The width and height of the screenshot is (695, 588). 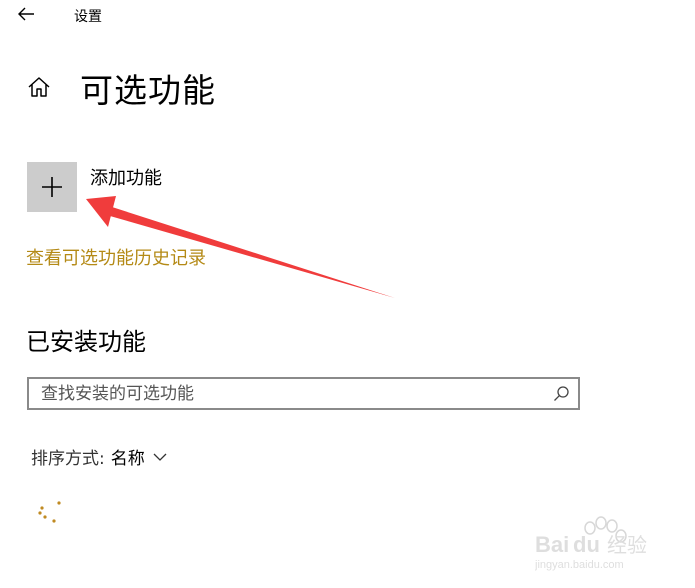 I want to click on back-button, so click(x=25, y=15).